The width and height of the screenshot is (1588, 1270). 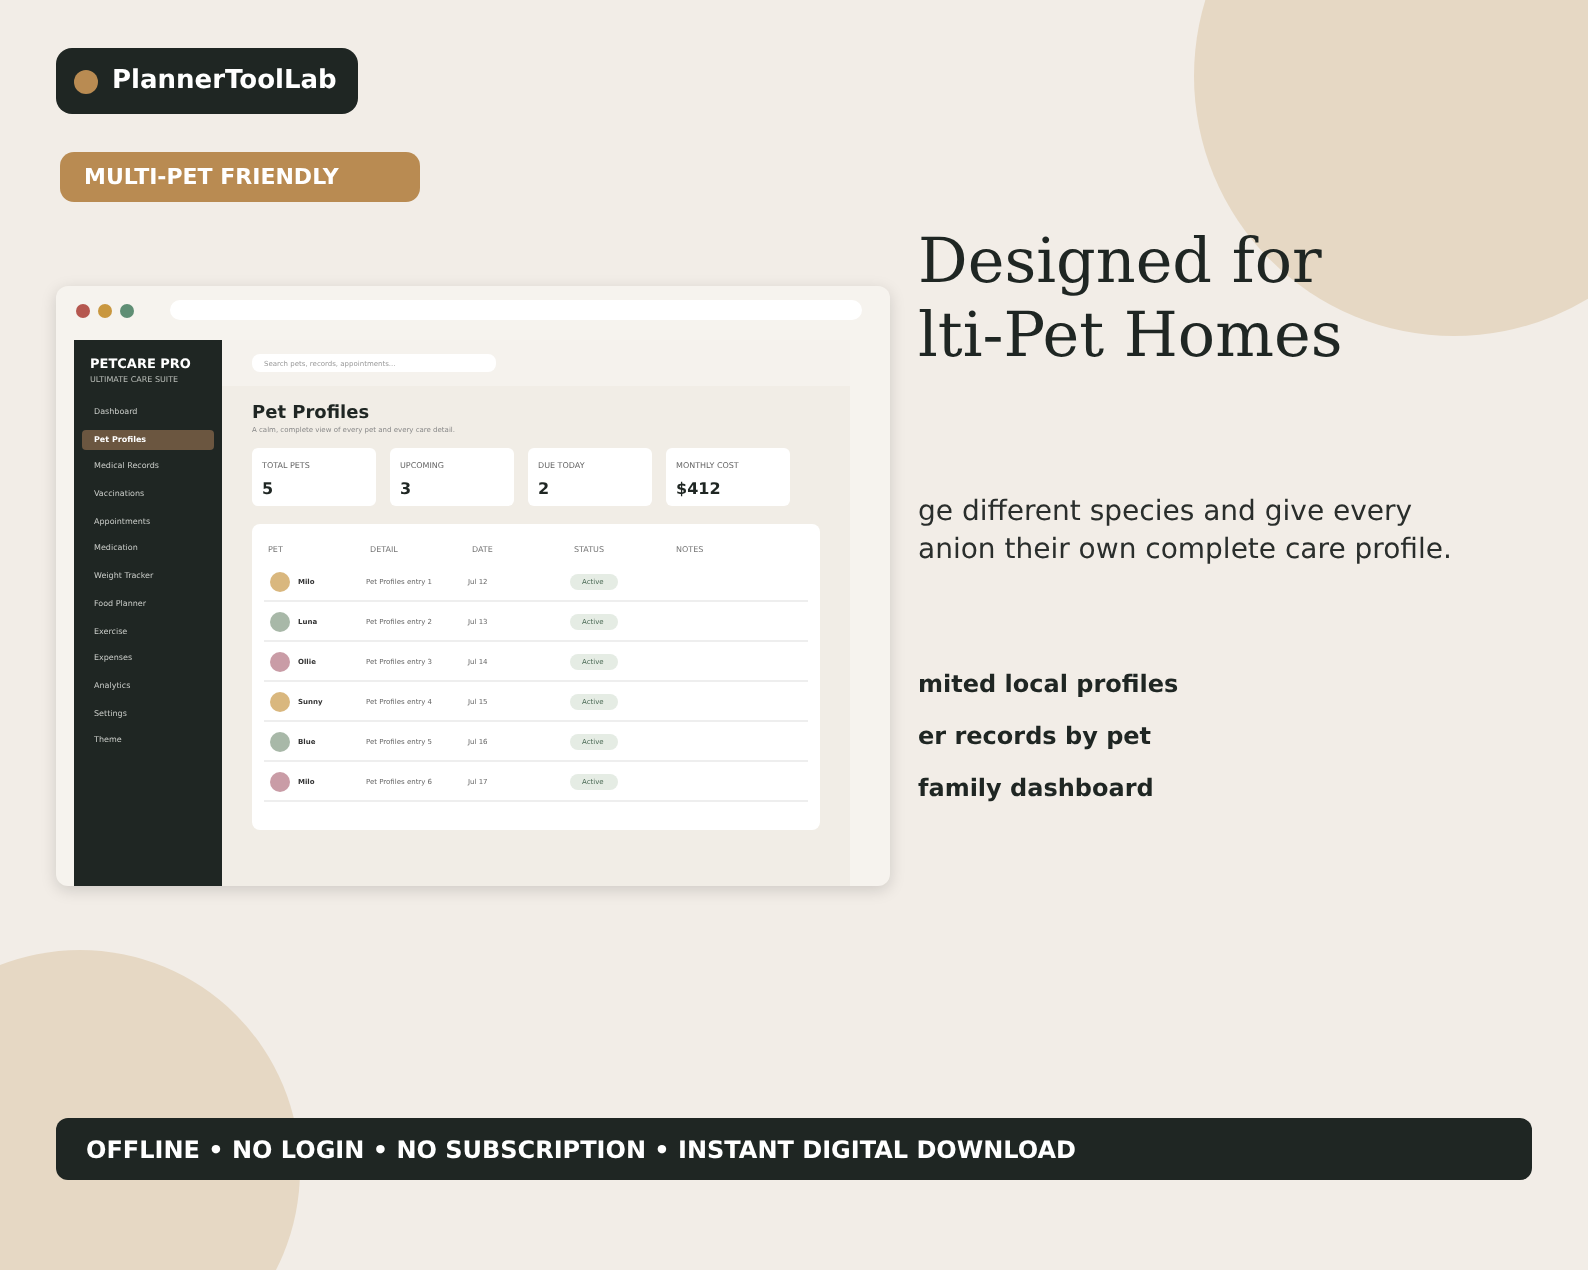 What do you see at coordinates (1131, 337) in the screenshot?
I see `headline: lti-Pet Homes` at bounding box center [1131, 337].